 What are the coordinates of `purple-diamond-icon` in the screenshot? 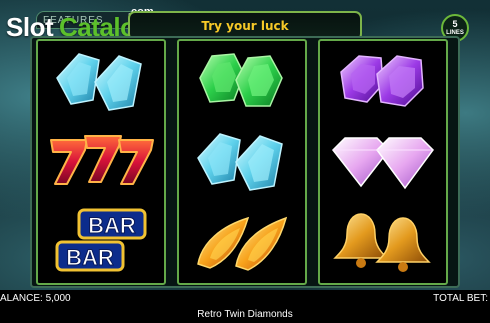 It's located at (382, 81).